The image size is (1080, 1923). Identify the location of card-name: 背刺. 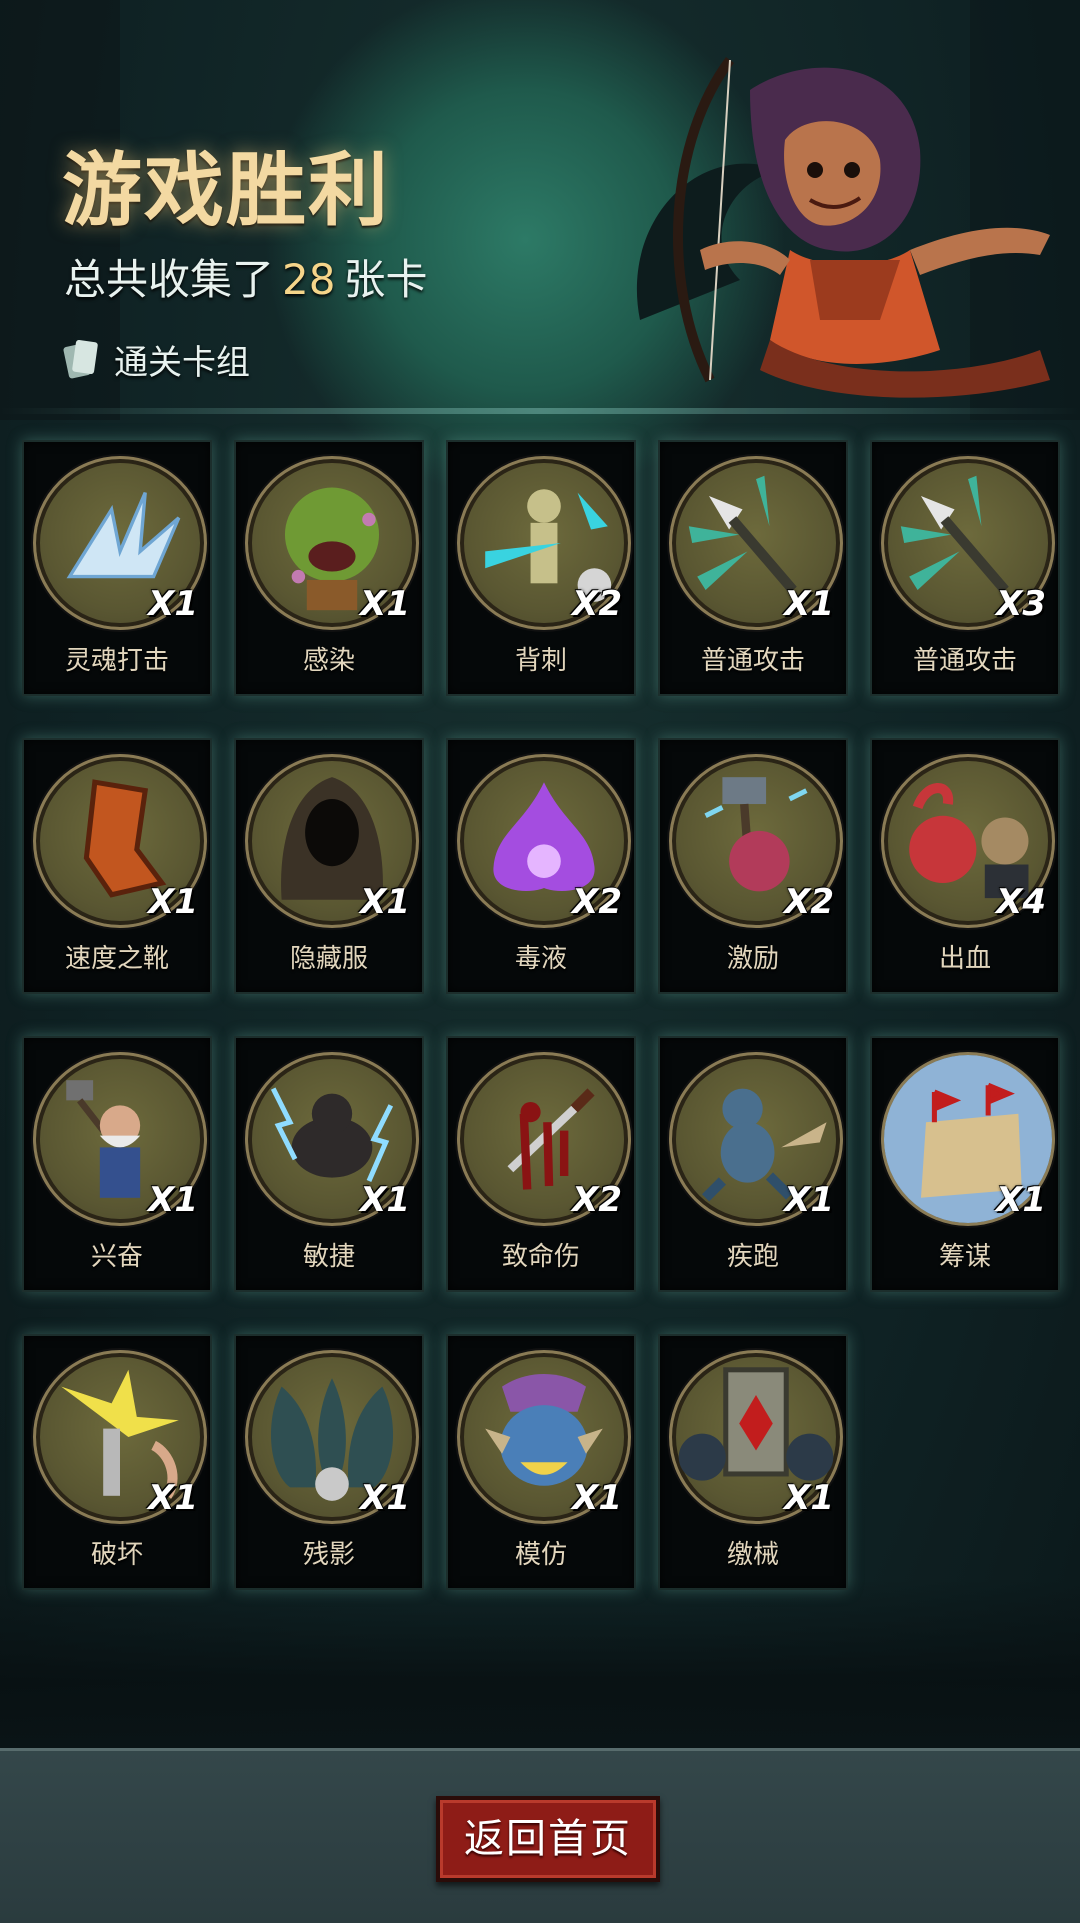
(540, 661).